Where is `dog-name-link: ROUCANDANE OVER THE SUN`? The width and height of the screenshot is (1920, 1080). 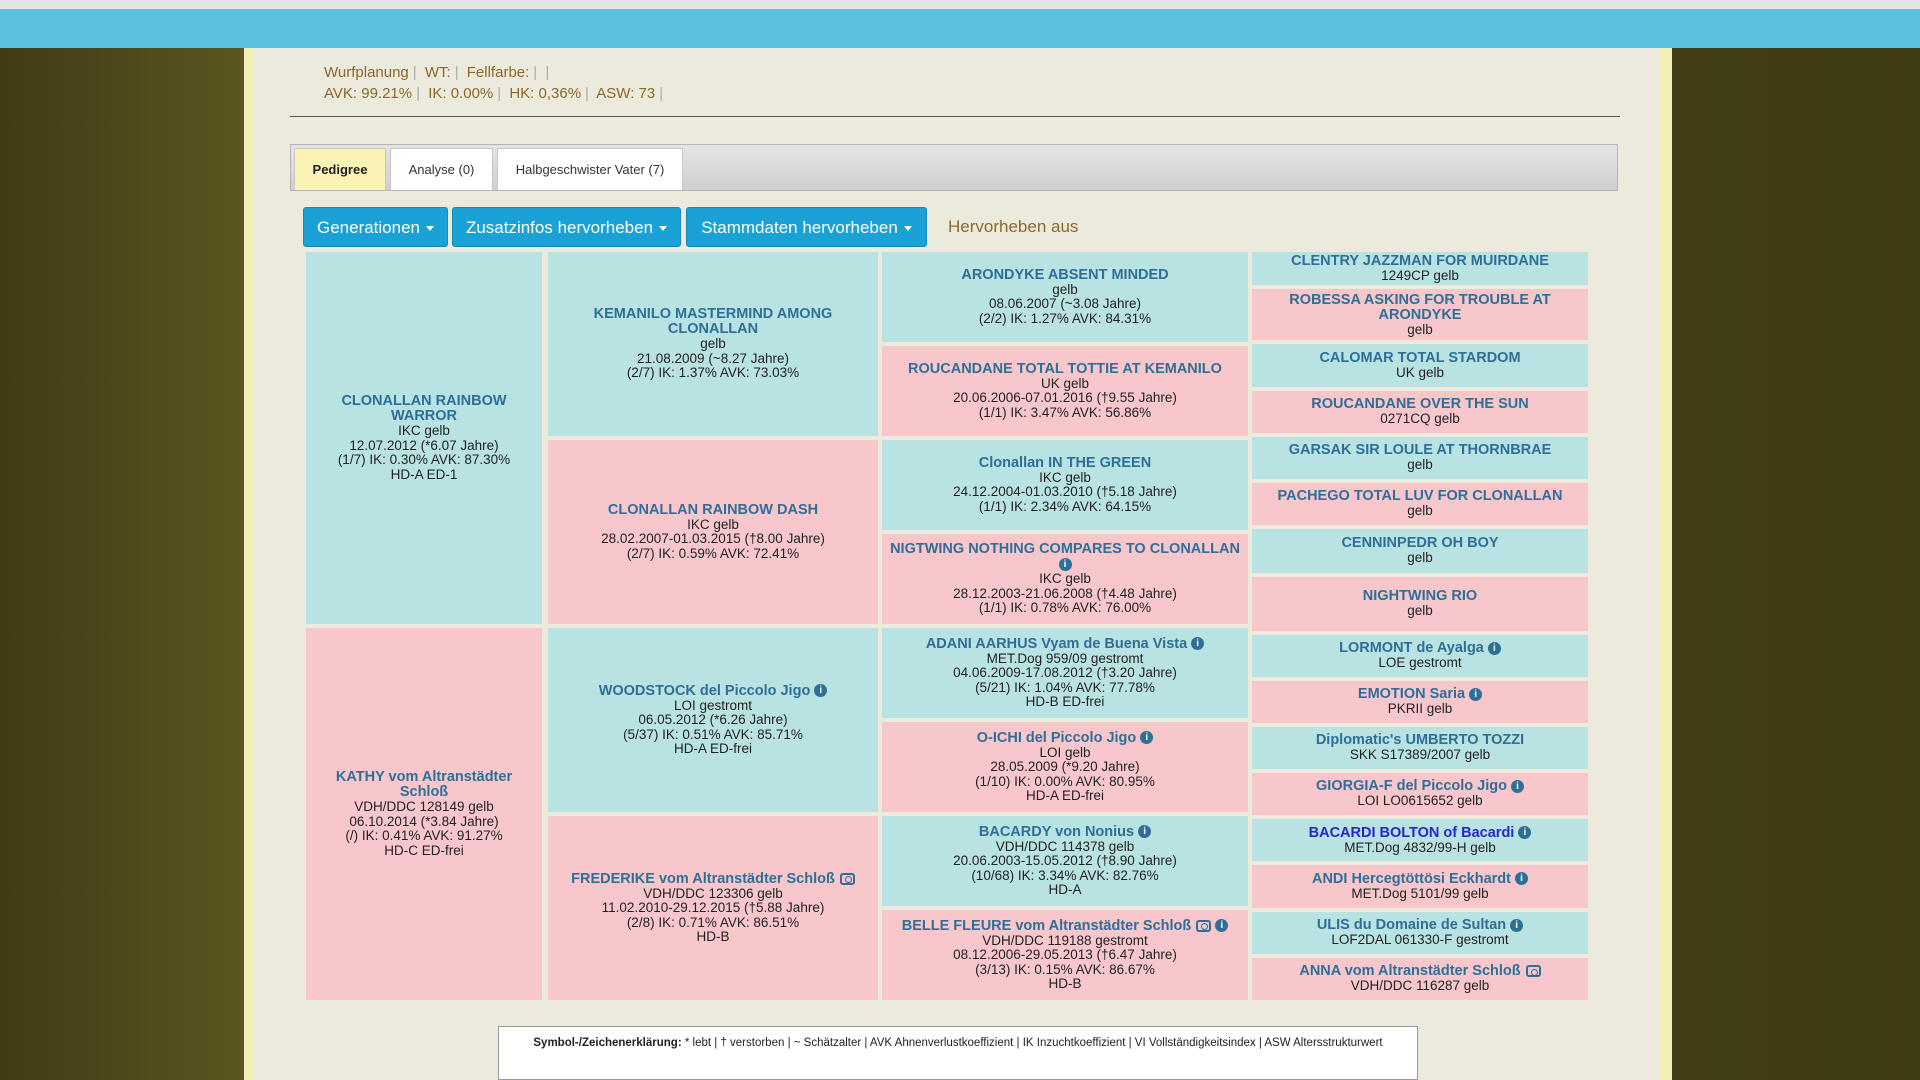
dog-name-link: ROUCANDANE OVER THE SUN is located at coordinates (1420, 403).